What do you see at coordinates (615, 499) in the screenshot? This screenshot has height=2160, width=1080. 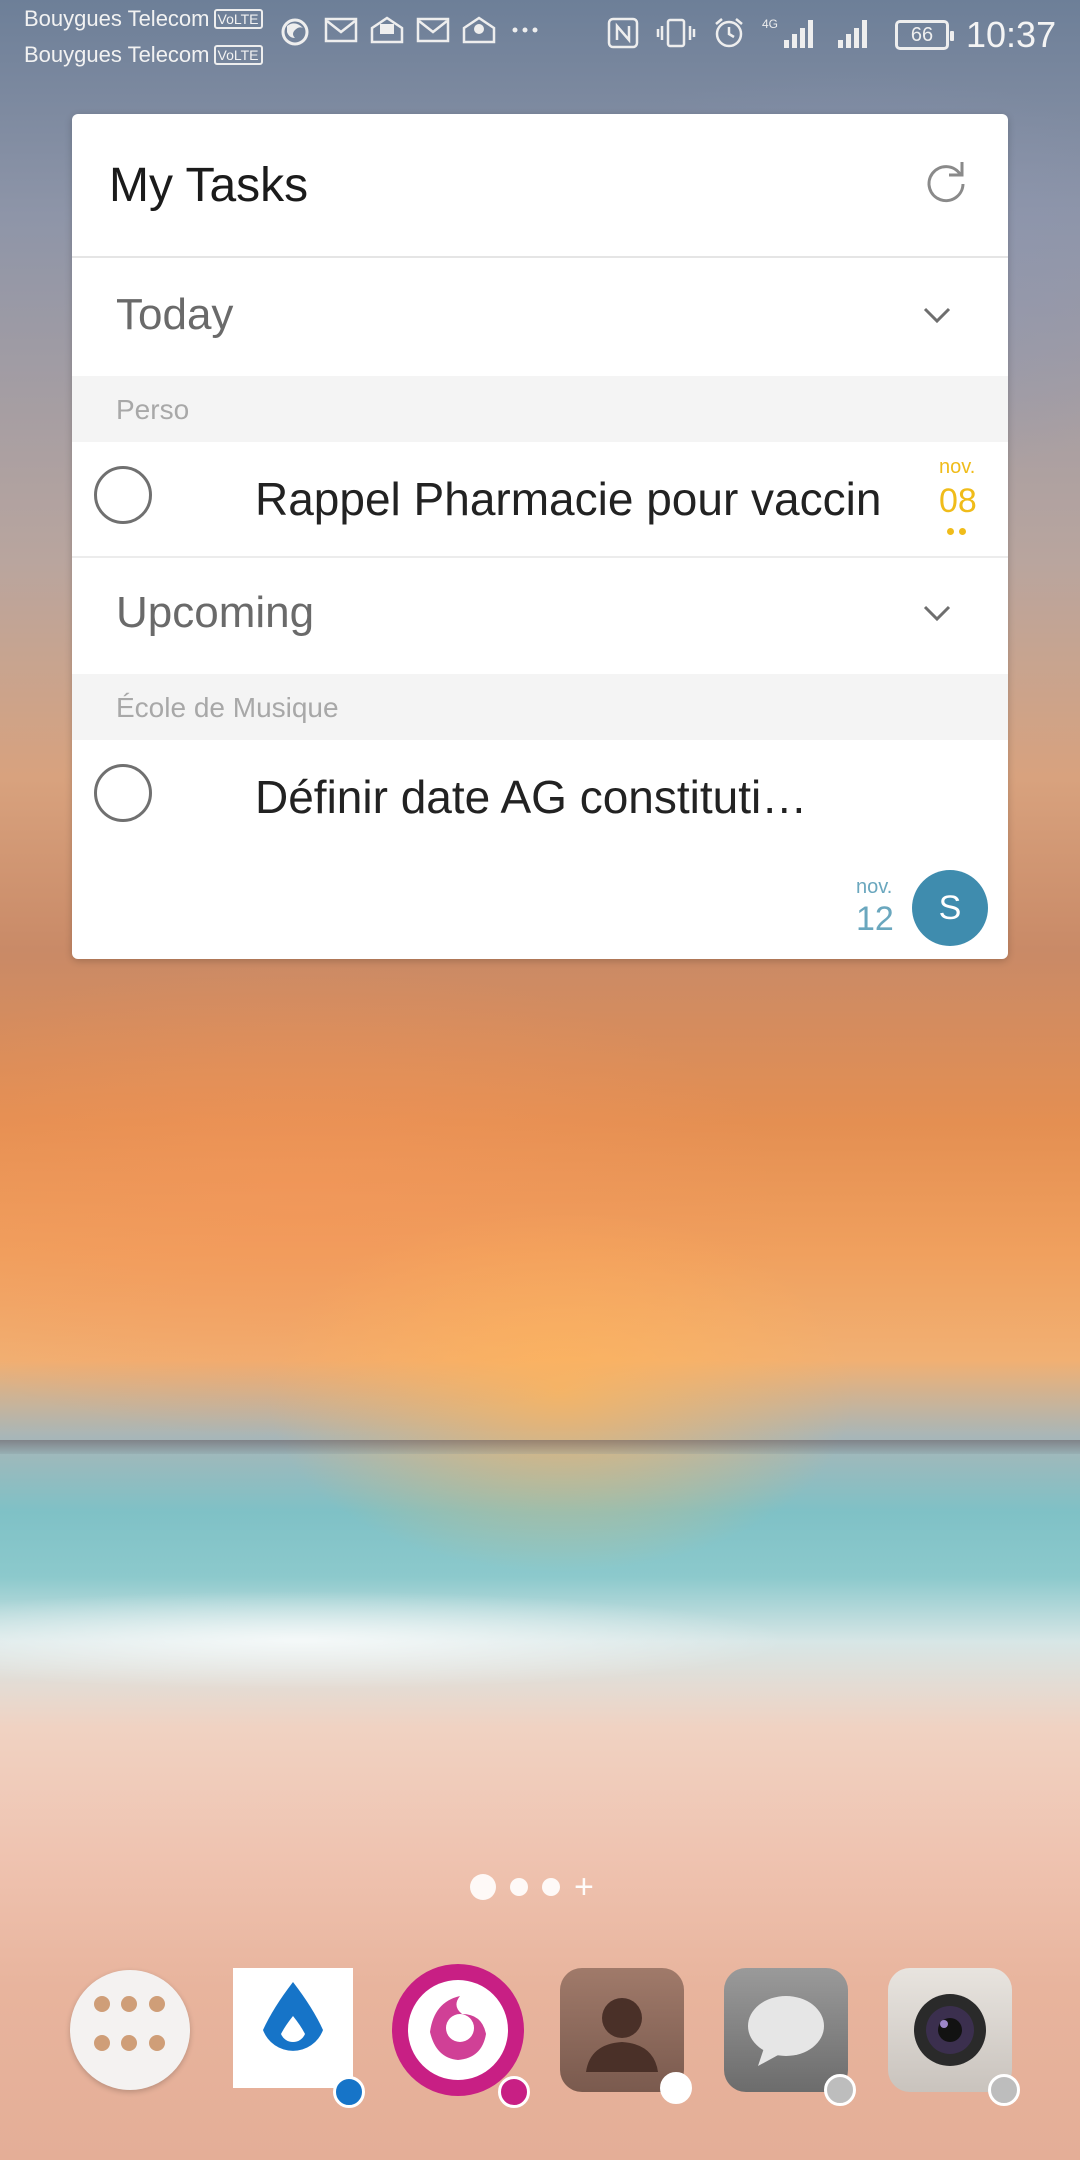 I see `task-title: Rappel Pharmacie pour vaccin` at bounding box center [615, 499].